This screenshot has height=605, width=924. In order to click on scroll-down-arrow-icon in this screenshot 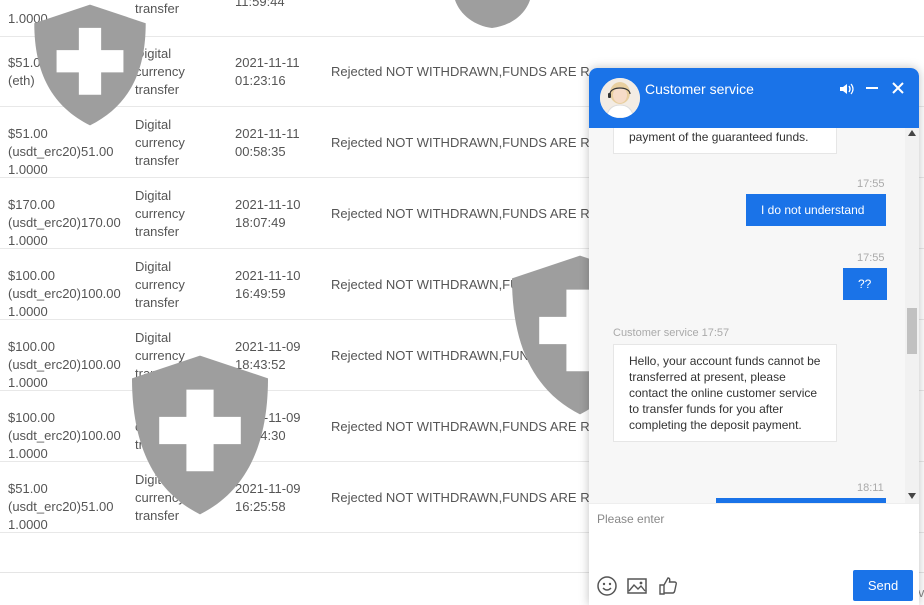, I will do `click(912, 496)`.